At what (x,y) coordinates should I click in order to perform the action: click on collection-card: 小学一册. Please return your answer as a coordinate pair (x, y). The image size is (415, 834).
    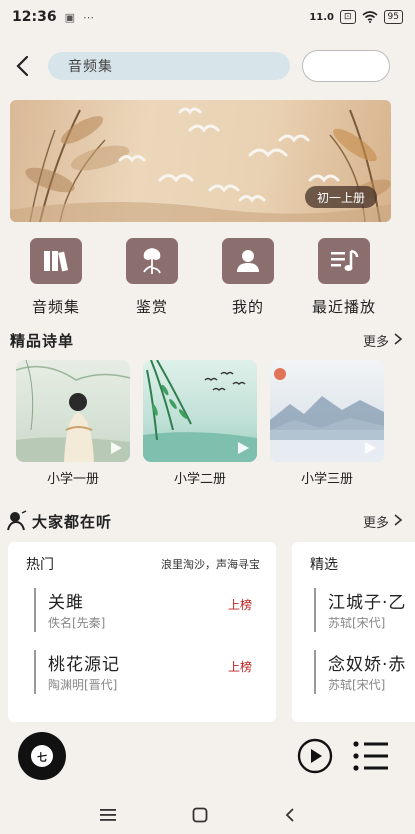
    Looking at the image, I should click on (73, 423).